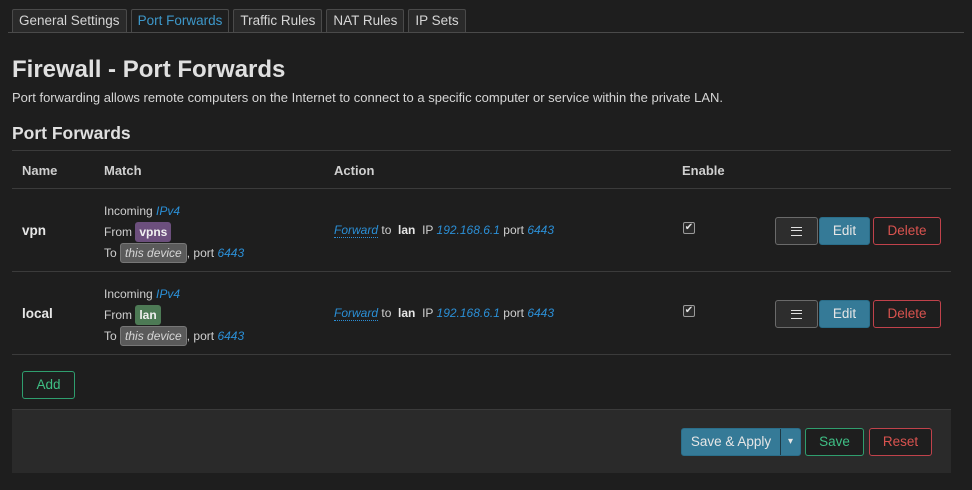 This screenshot has height=490, width=972. I want to click on zone-badge: lan, so click(148, 315).